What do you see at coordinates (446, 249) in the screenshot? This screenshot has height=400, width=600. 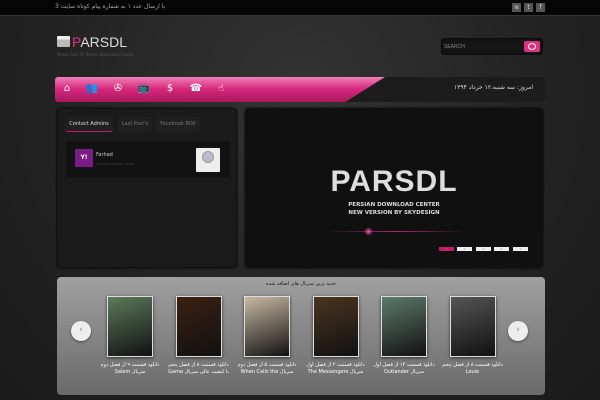 I see `slider-page-1: 1` at bounding box center [446, 249].